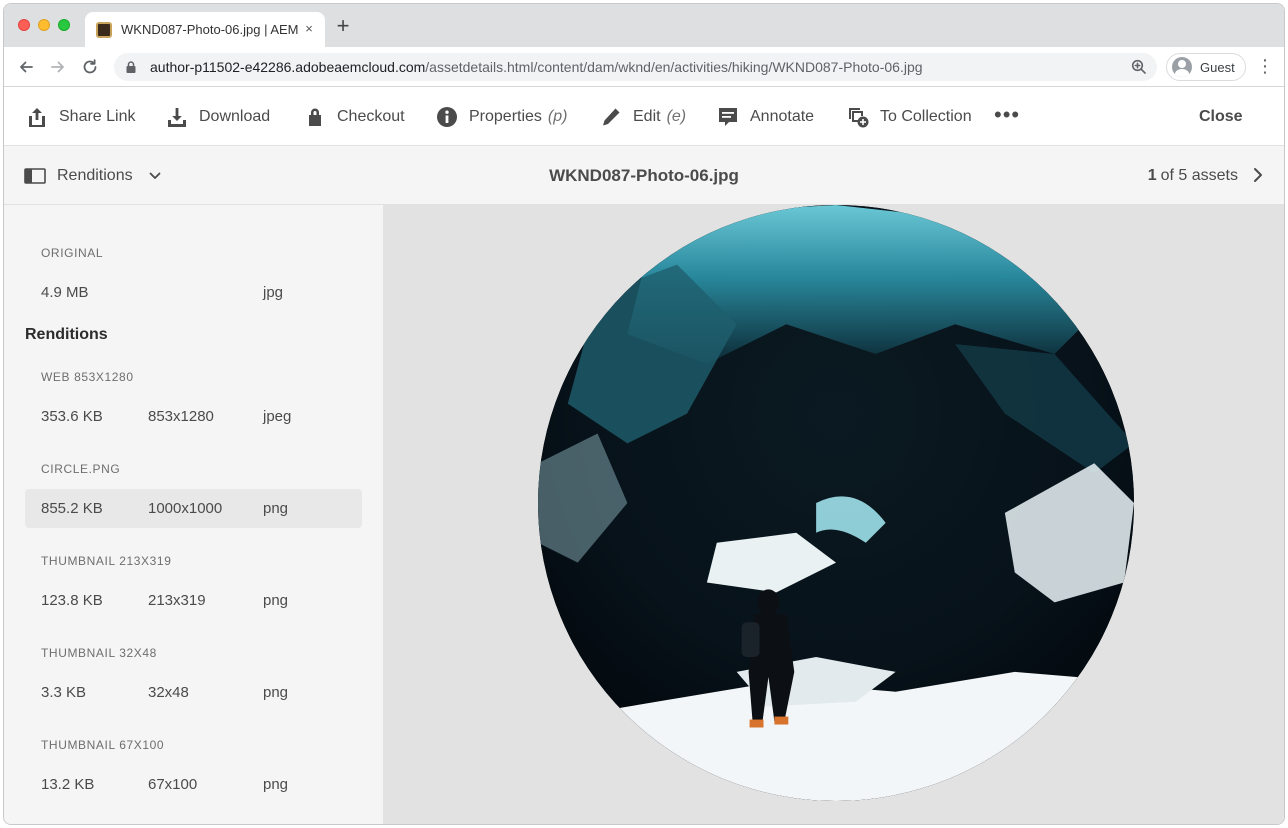 This screenshot has height=828, width=1288. I want to click on rail-selector: Renditions, so click(92, 175).